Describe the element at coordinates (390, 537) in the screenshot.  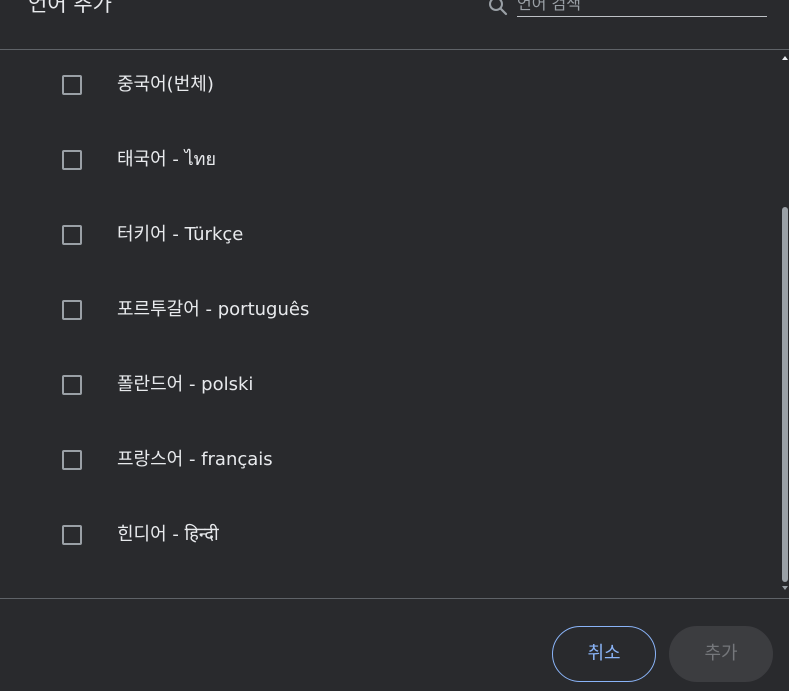
I see `list-item: 힌디어 - हिन्दी` at that location.